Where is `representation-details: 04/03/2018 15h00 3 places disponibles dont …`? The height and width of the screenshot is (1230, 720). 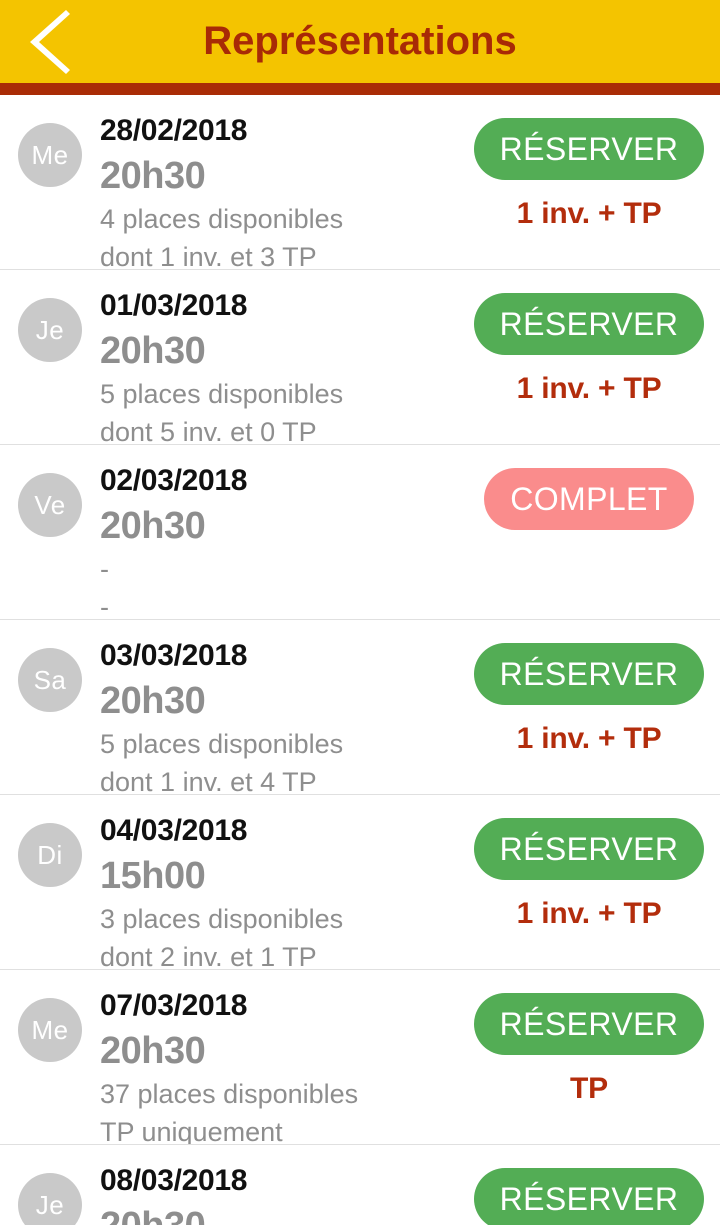 representation-details: 04/03/2018 15h00 3 places disponibles dont … is located at coordinates (281, 890).